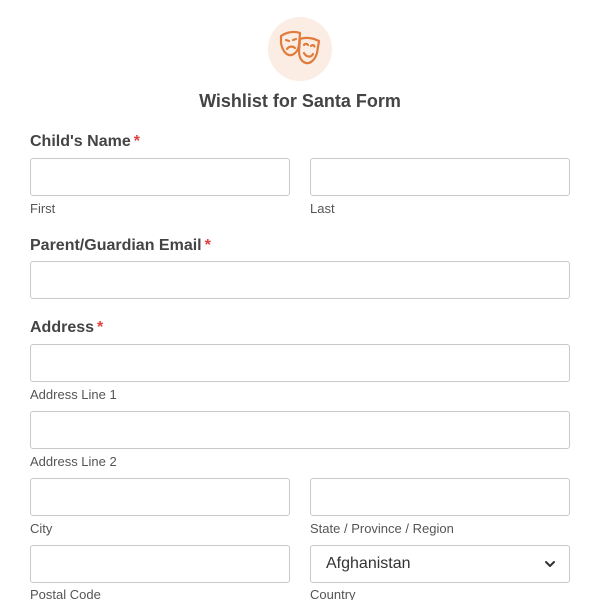  I want to click on address-line1-sublabel: Address Line 1, so click(73, 394).